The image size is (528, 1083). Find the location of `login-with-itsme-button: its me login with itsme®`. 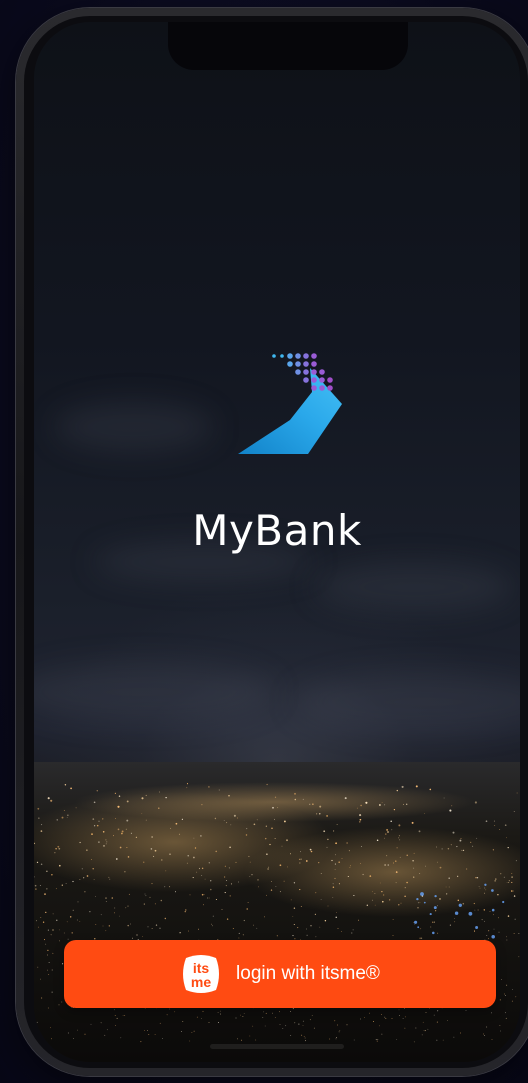

login-with-itsme-button: its me login with itsme® is located at coordinates (280, 974).